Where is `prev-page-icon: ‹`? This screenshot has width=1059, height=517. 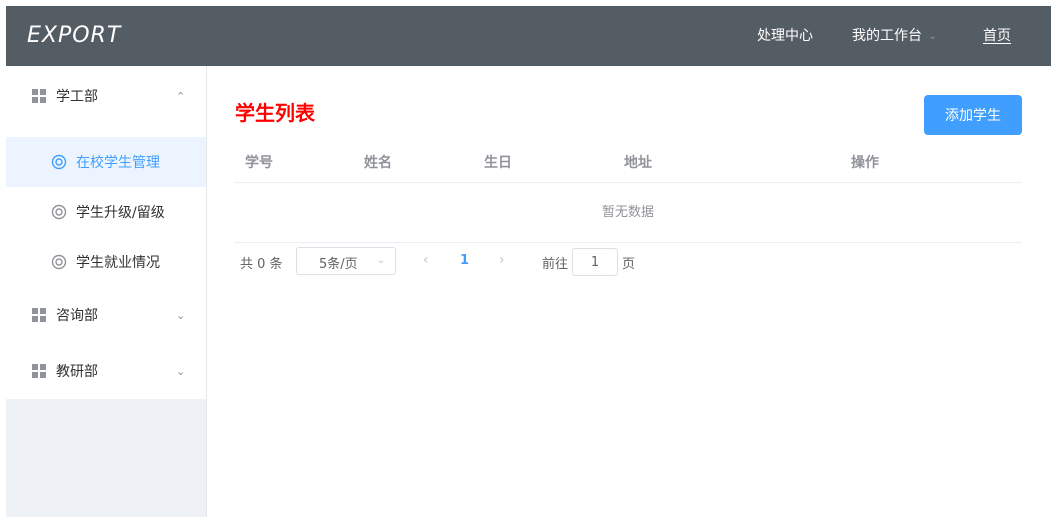 prev-page-icon: ‹ is located at coordinates (426, 260).